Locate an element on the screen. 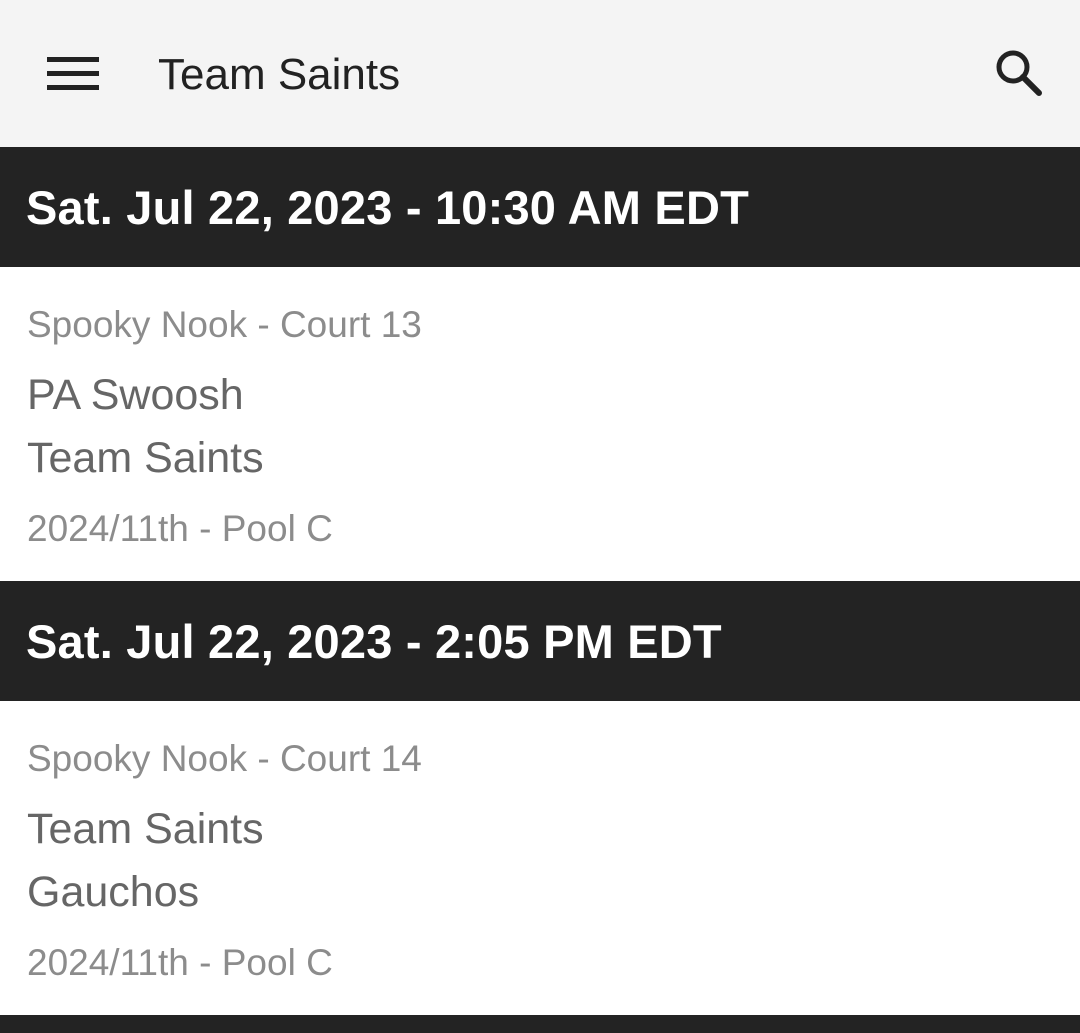 The height and width of the screenshot is (1033, 1080). next-game-header-partial is located at coordinates (540, 1024).